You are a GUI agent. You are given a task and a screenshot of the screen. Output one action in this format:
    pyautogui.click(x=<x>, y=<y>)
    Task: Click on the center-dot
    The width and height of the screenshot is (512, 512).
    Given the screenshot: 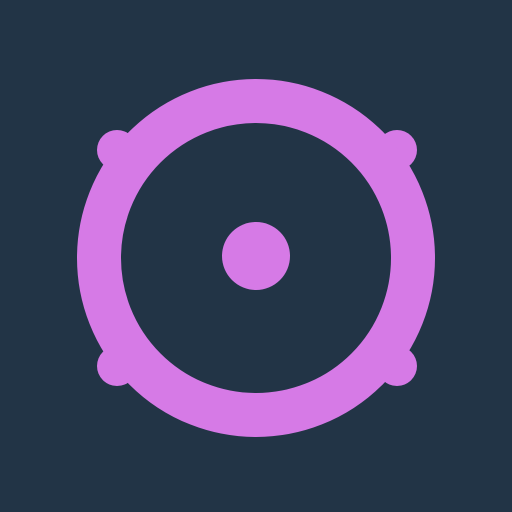 What is the action you would take?
    pyautogui.click(x=256, y=256)
    